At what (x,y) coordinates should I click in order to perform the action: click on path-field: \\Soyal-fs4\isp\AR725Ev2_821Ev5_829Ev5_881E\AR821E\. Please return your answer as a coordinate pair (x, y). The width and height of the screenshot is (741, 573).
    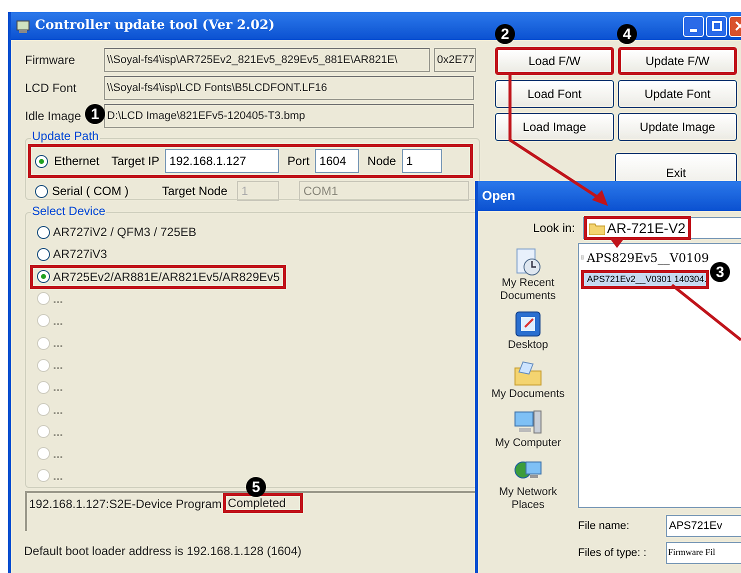
    Looking at the image, I should click on (267, 60).